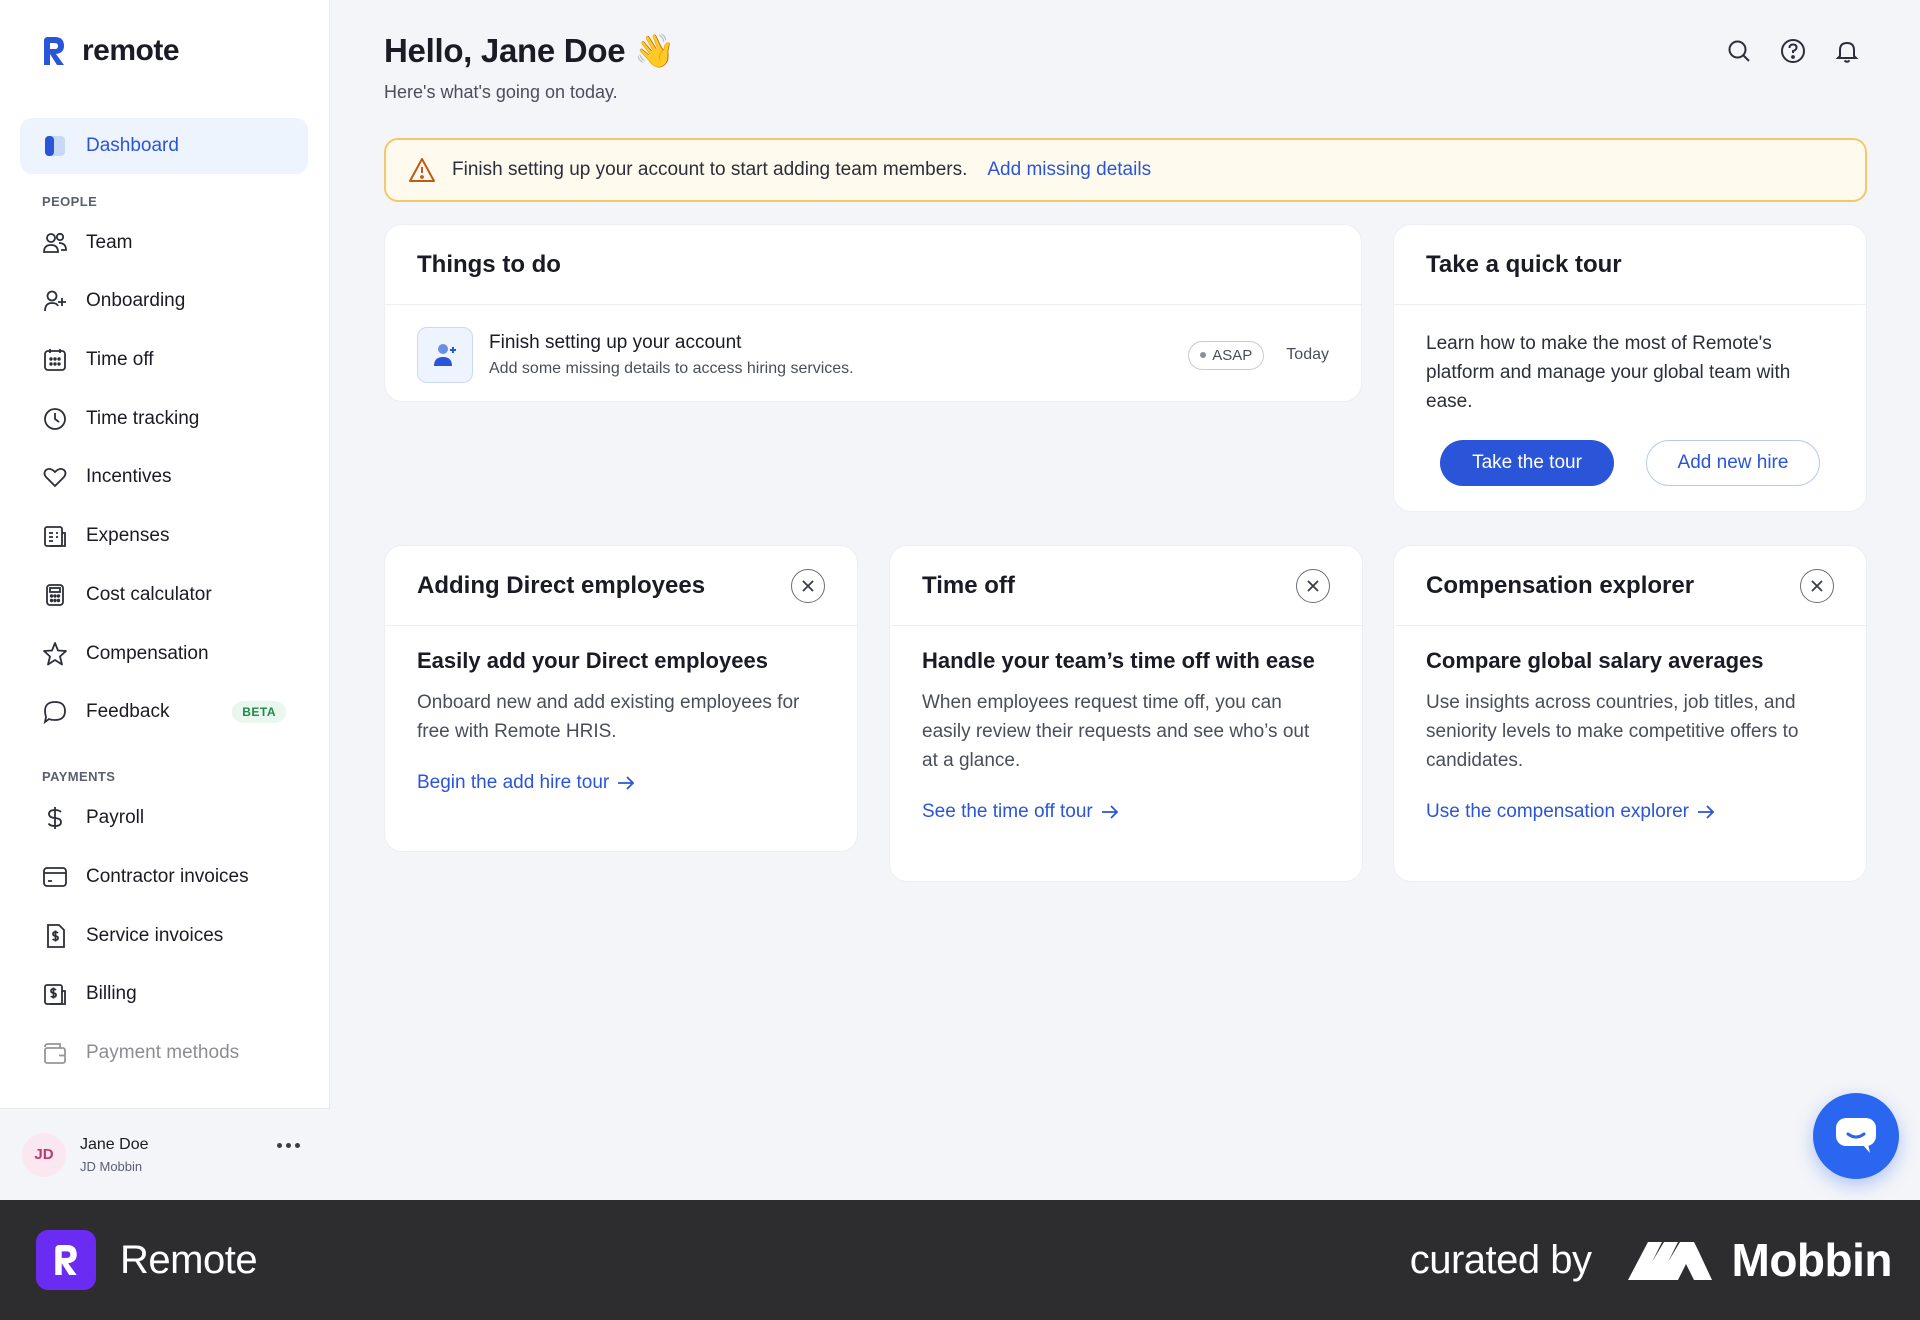  What do you see at coordinates (1069, 170) in the screenshot?
I see `add-missing-details-link: Add missing details` at bounding box center [1069, 170].